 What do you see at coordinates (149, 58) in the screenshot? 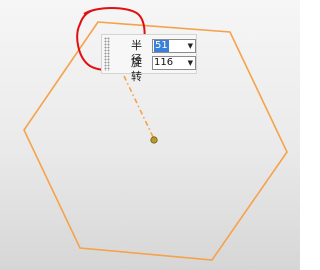
I see `dynamic-input-panel: 半径 51 ▼ 旋转 116 ▼` at bounding box center [149, 58].